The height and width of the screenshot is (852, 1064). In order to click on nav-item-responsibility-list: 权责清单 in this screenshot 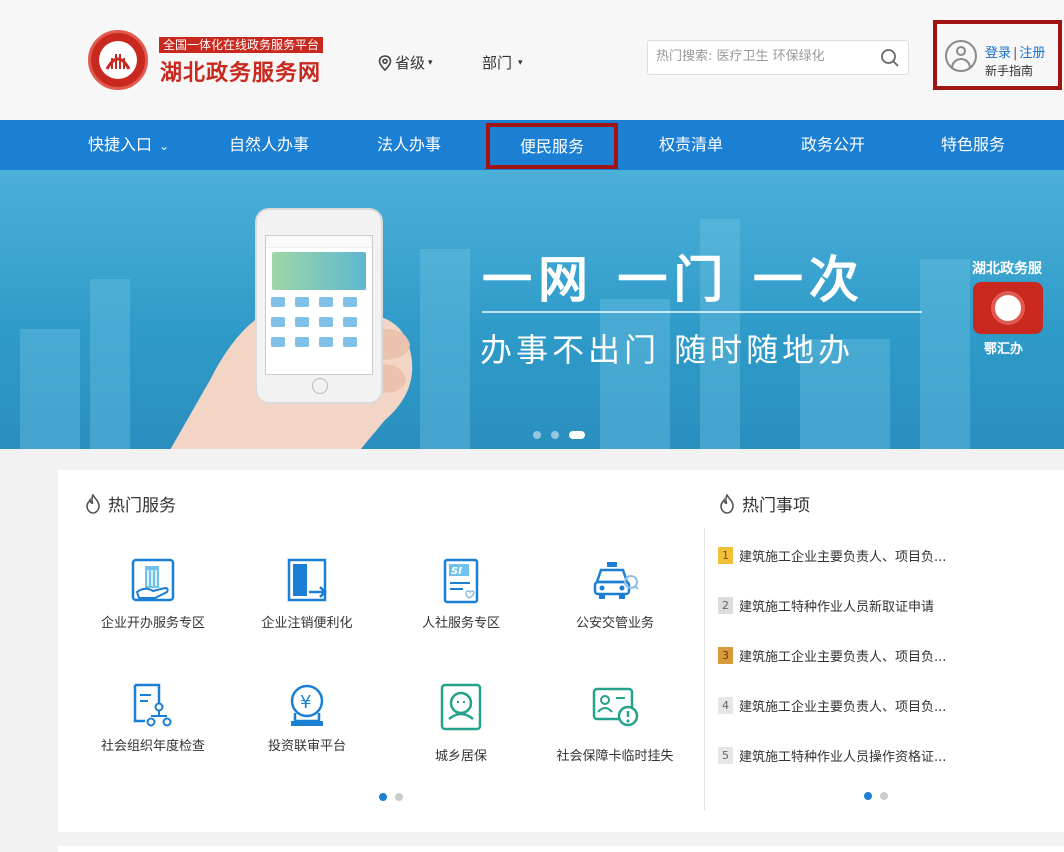, I will do `click(691, 145)`.